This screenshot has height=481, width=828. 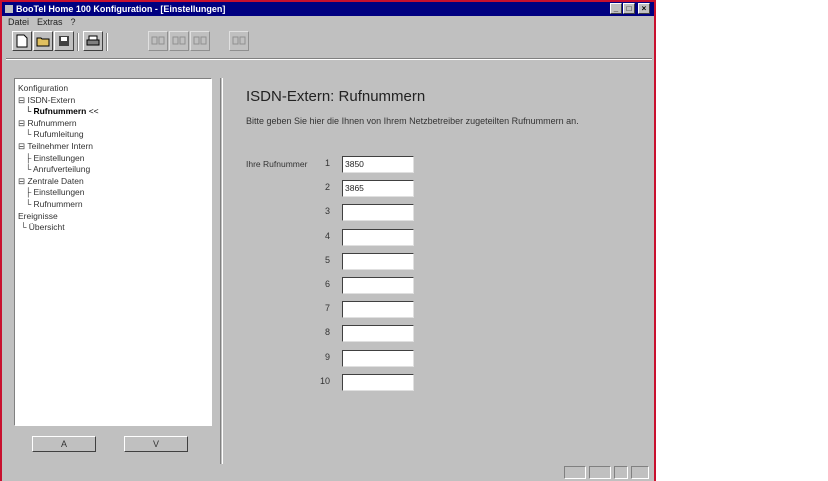 I want to click on toolbar, so click(x=329, y=42).